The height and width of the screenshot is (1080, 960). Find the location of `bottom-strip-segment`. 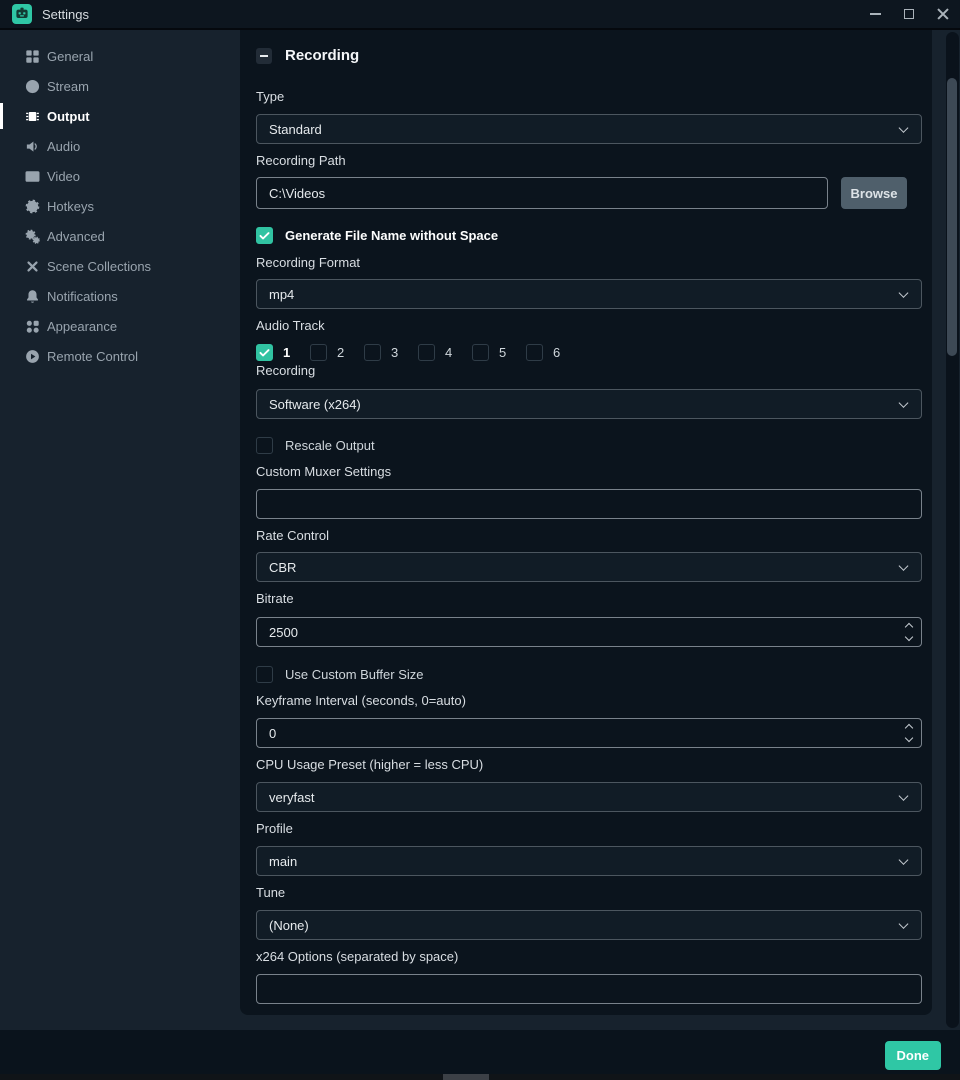

bottom-strip-segment is located at coordinates (466, 1077).